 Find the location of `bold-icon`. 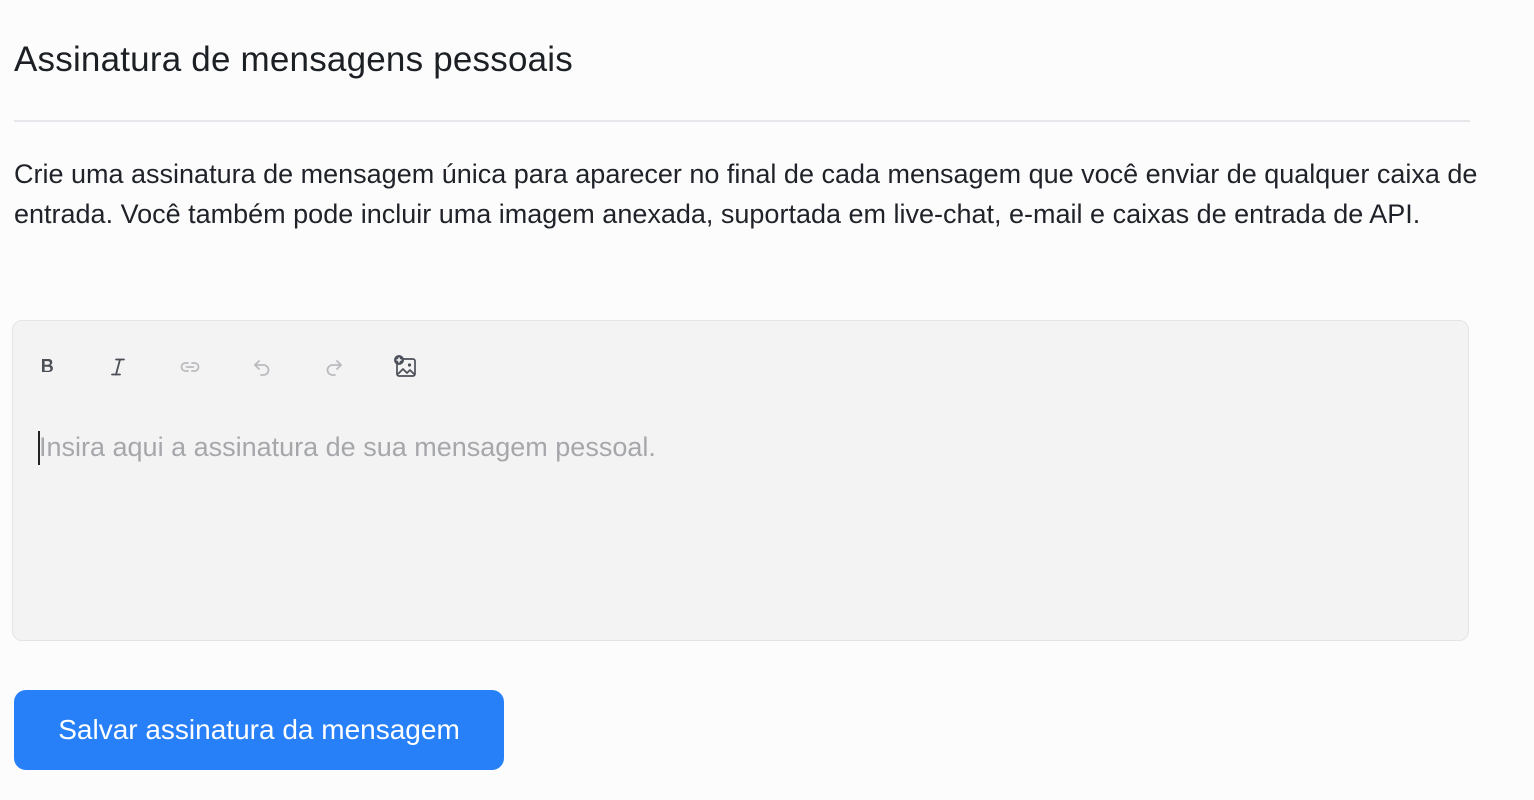

bold-icon is located at coordinates (47, 367).